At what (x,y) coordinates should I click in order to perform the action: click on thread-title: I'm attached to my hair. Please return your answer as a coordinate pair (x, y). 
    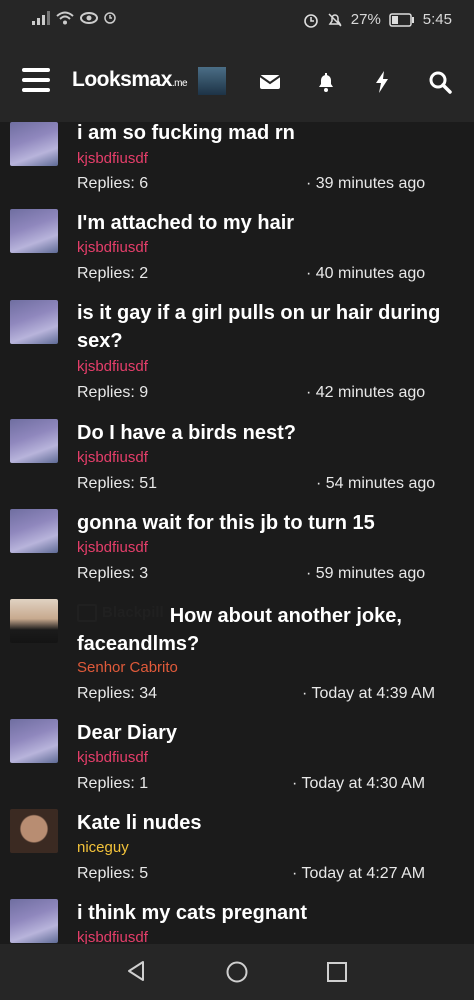
    Looking at the image, I should click on (260, 223).